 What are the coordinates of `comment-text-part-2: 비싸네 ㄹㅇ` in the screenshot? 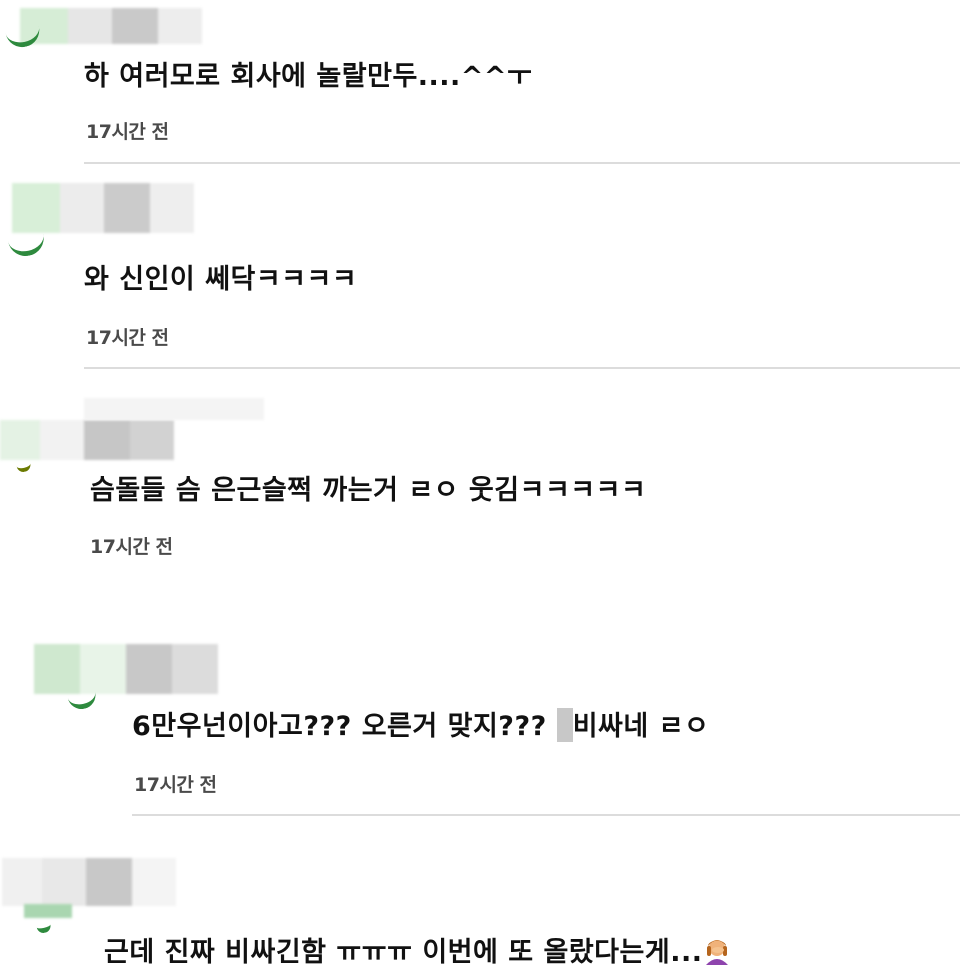 It's located at (641, 726).